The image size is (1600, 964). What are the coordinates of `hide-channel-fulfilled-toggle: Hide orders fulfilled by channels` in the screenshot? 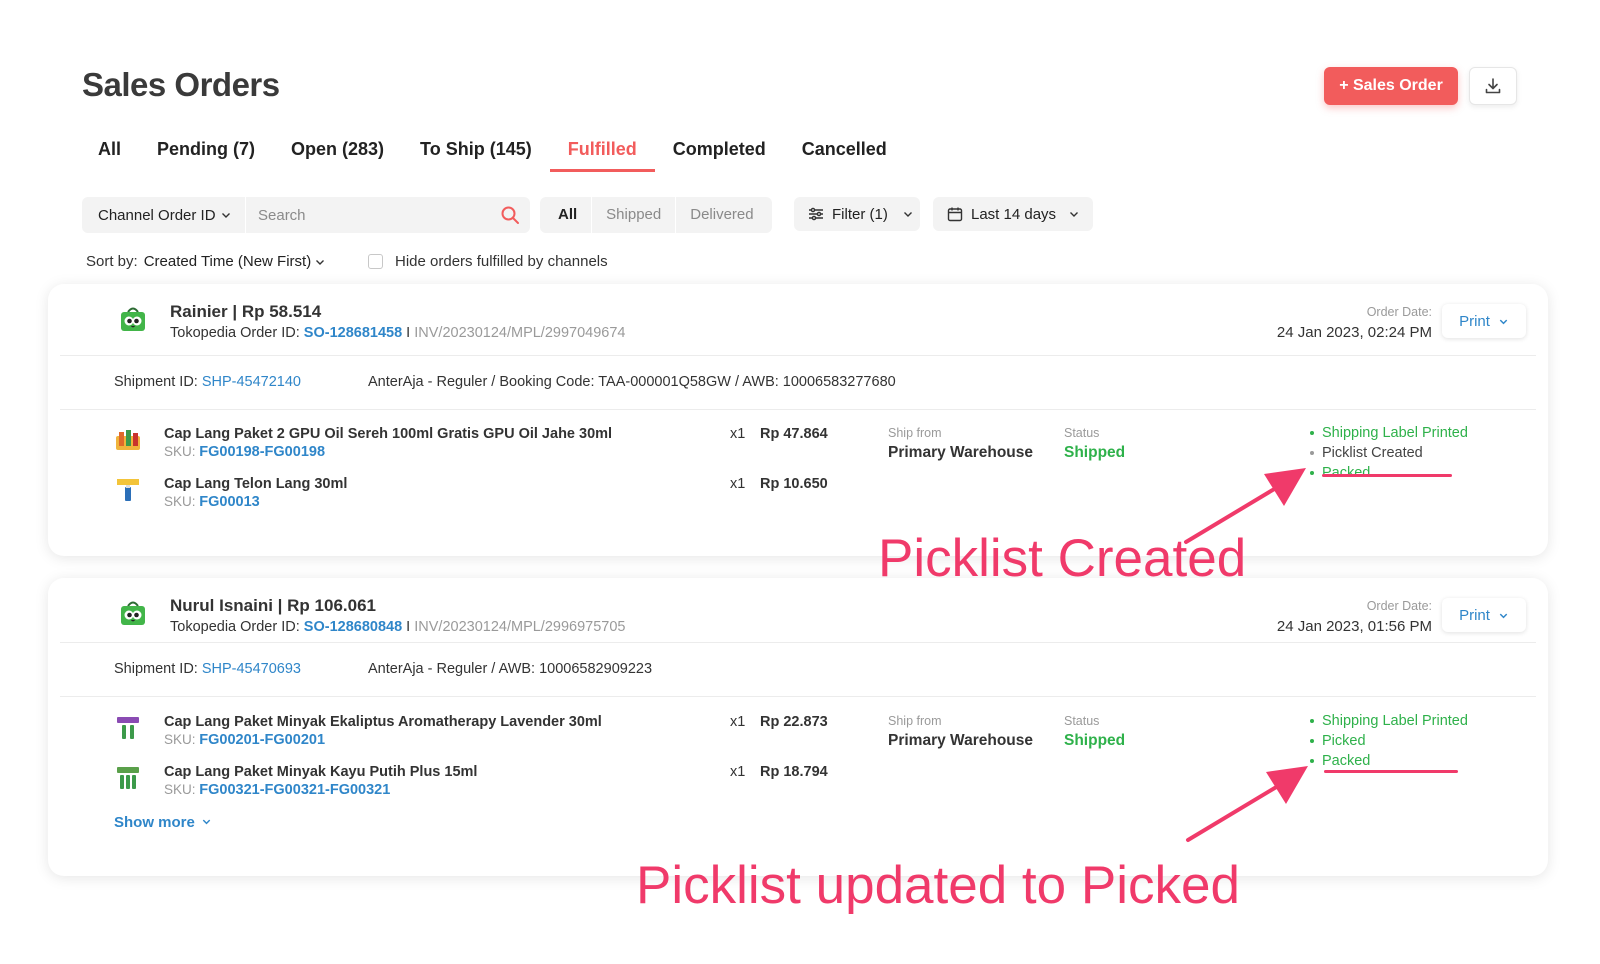 It's located at (488, 261).